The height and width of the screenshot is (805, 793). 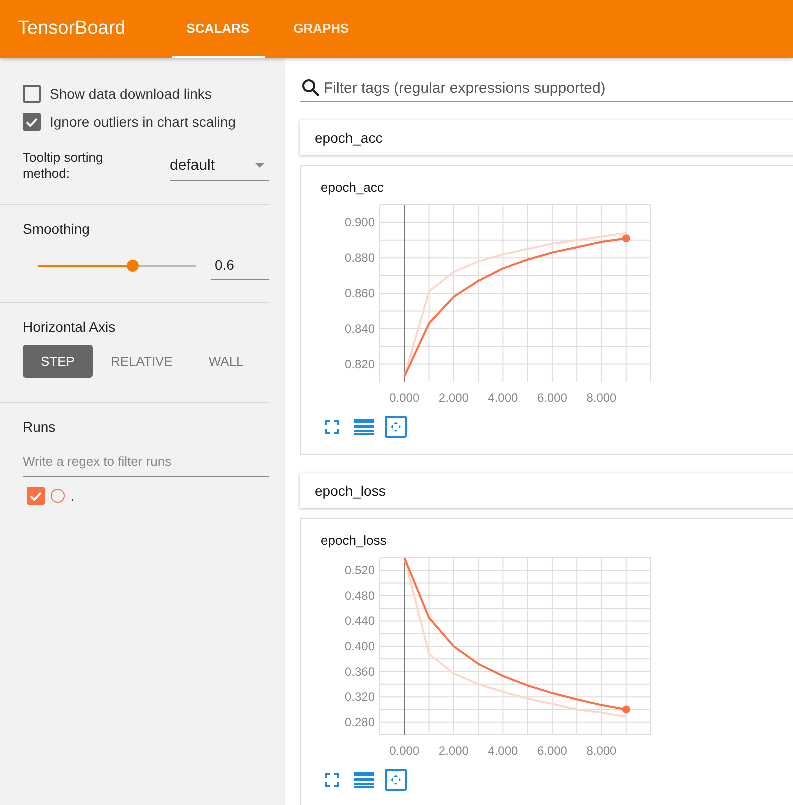 I want to click on y-tick-label: 0.520, so click(x=359, y=571).